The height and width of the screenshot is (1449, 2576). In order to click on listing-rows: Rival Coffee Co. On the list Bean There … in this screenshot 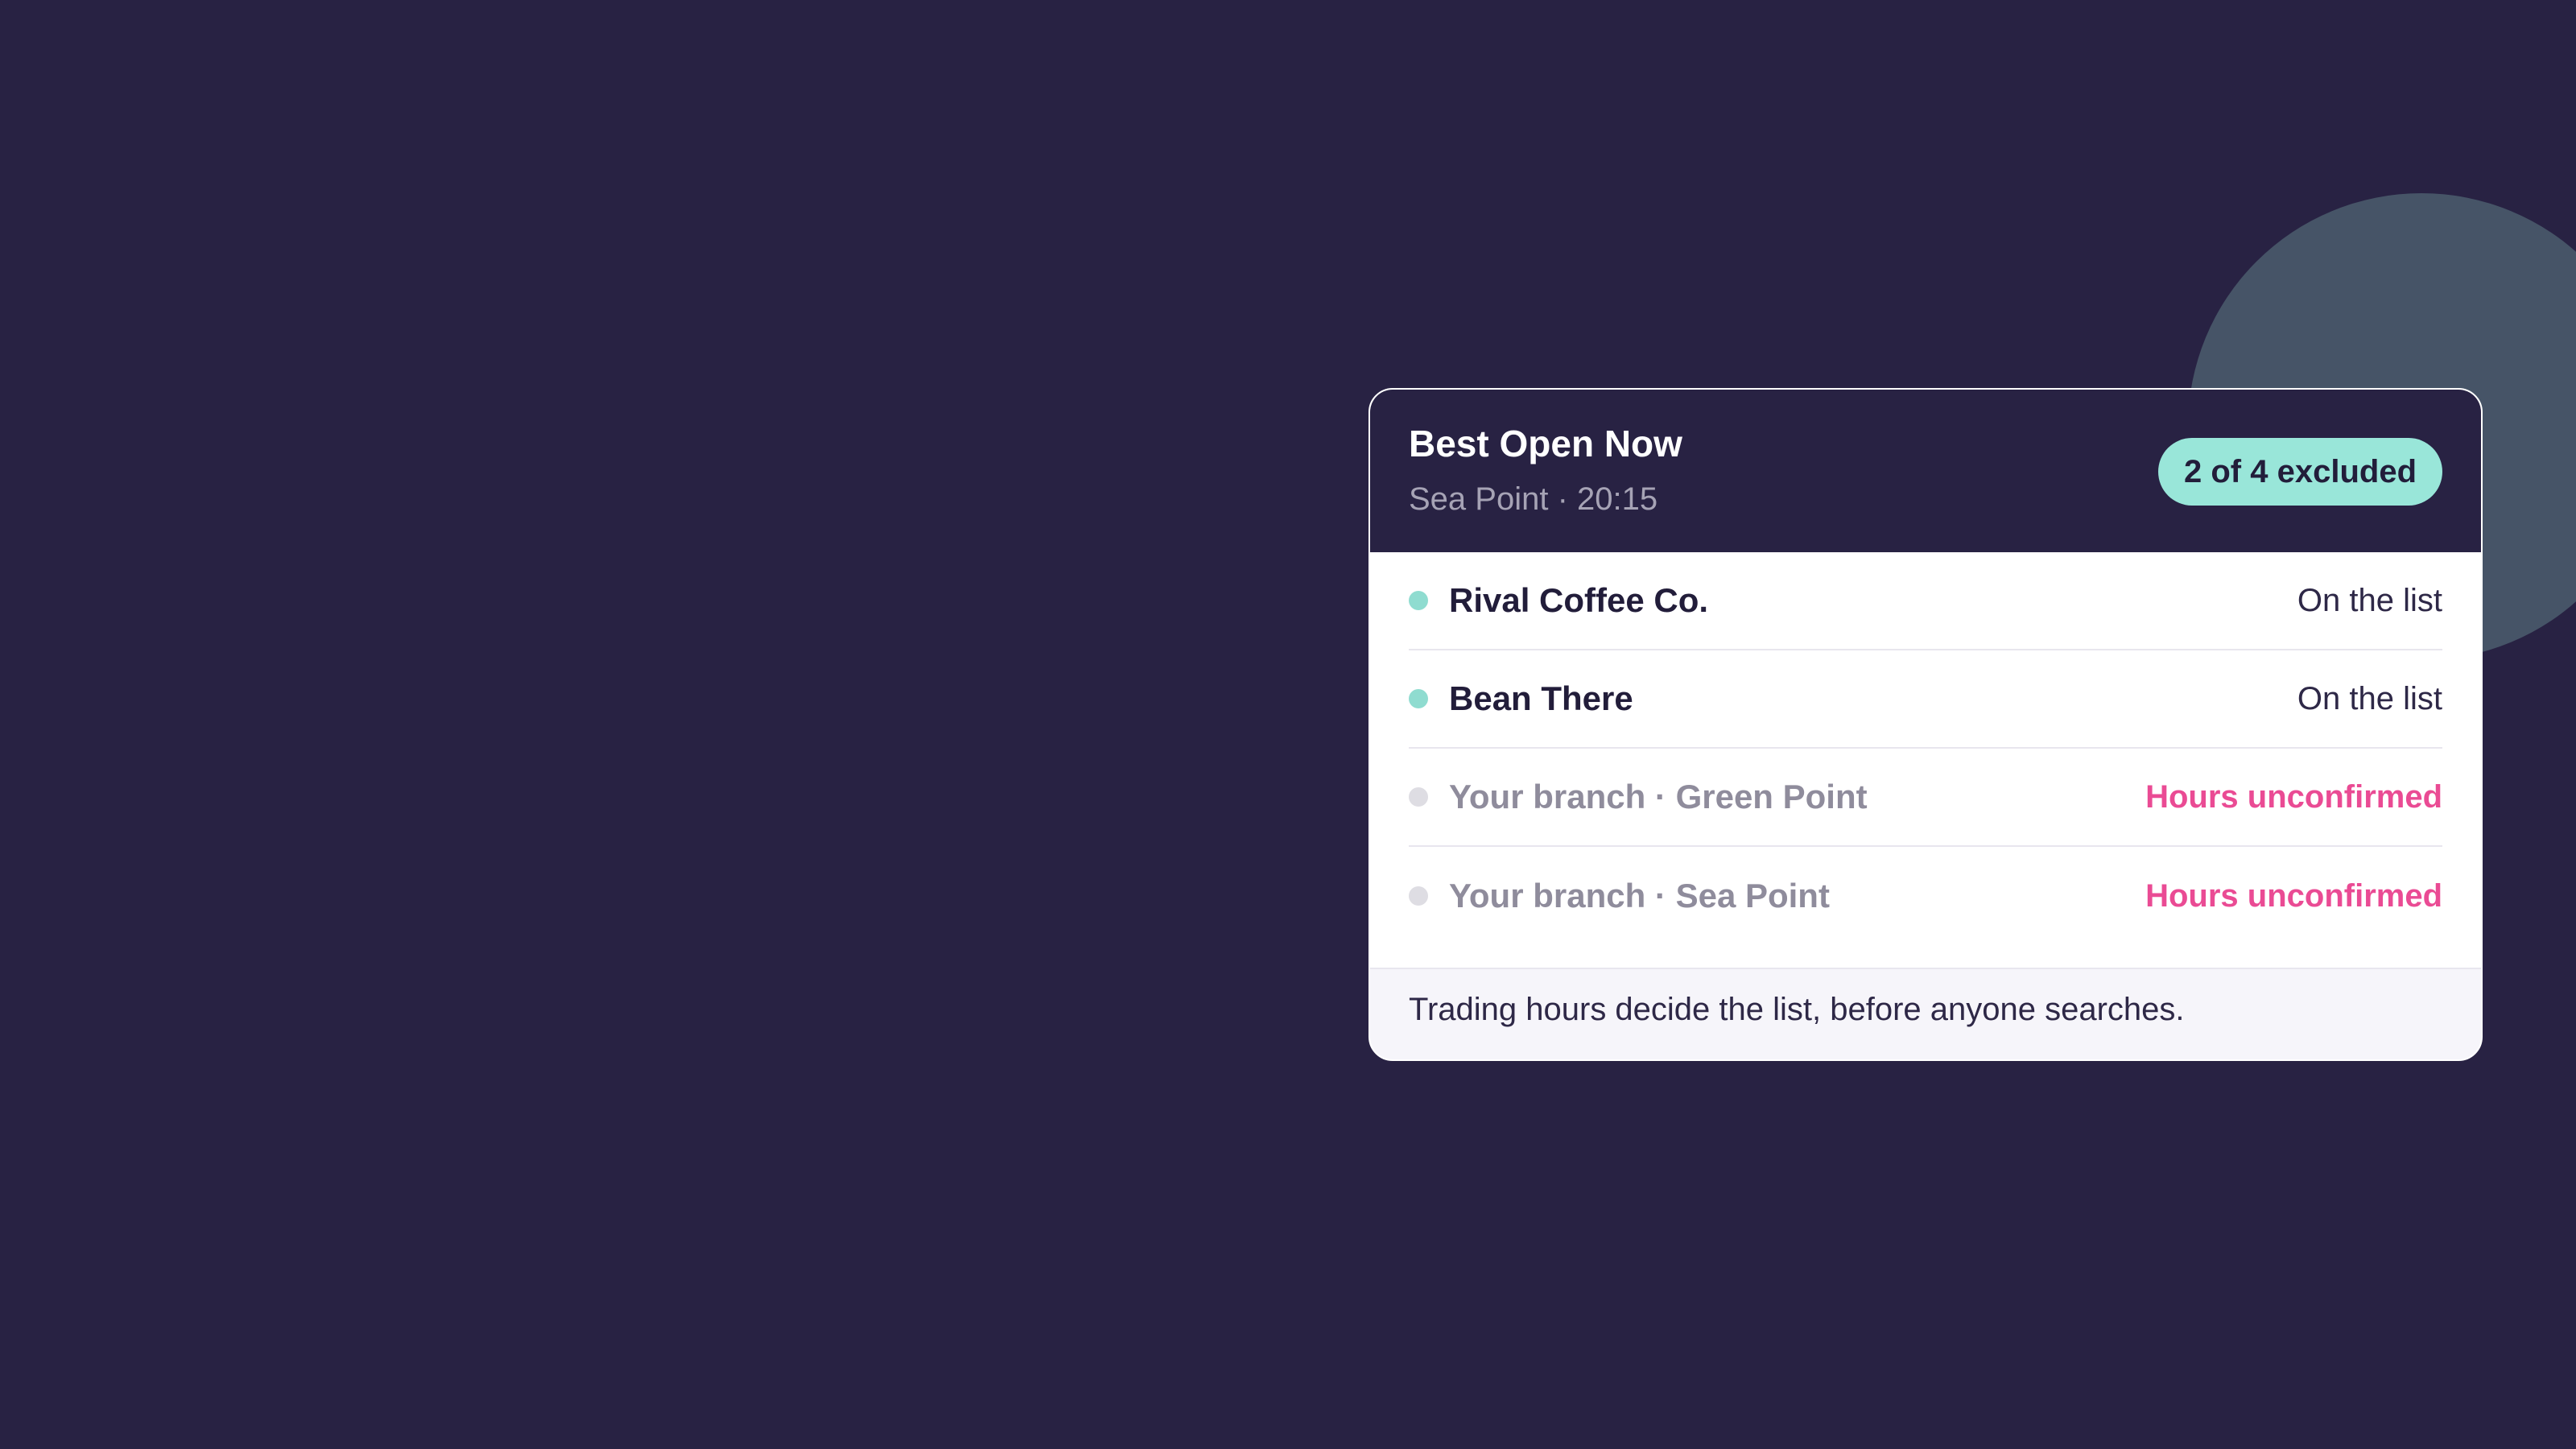, I will do `click(1926, 761)`.